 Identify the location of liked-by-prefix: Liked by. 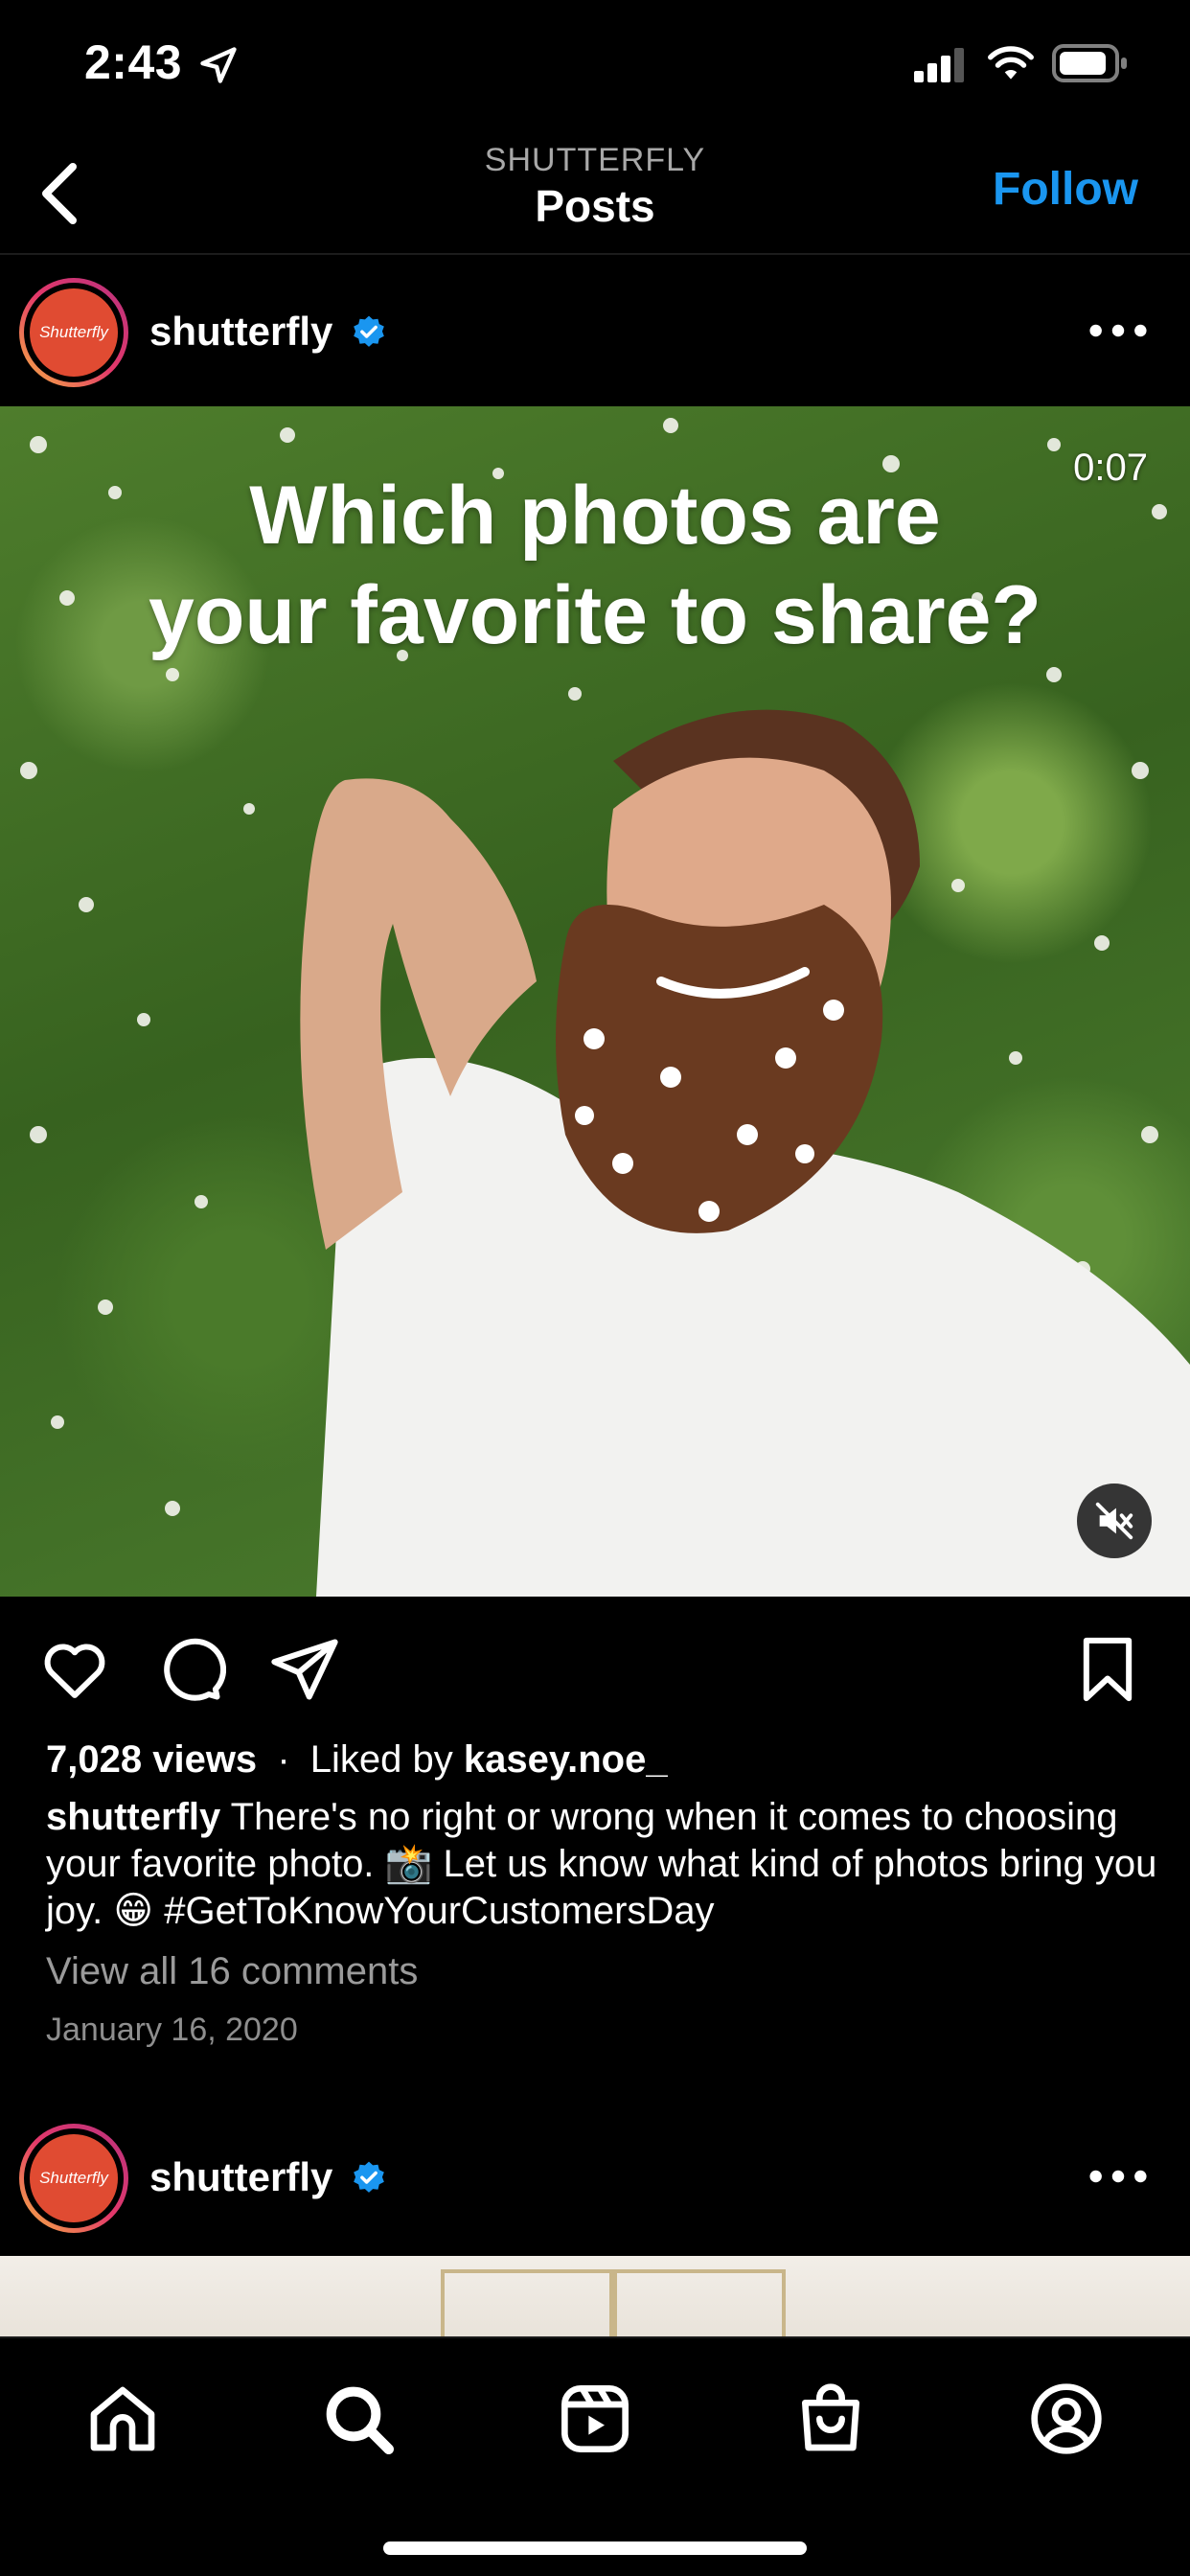
(381, 1759).